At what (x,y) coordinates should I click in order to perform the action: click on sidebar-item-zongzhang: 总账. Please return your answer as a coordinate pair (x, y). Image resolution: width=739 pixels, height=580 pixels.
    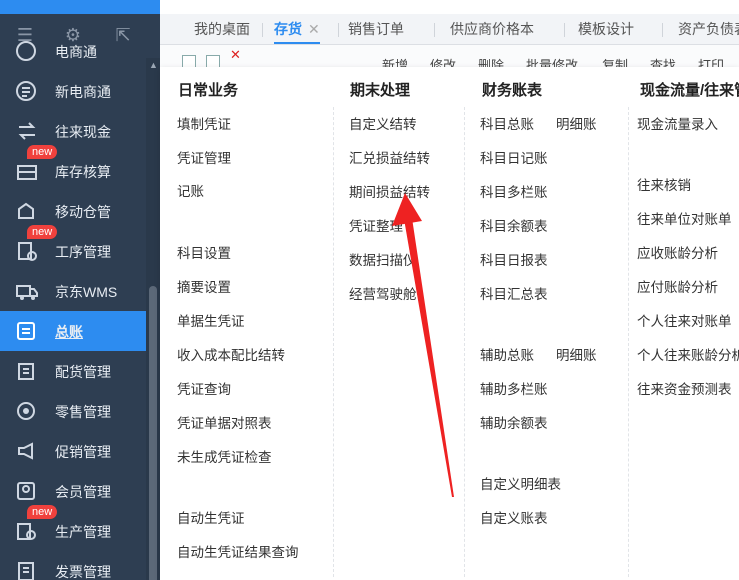
    Looking at the image, I should click on (73, 331).